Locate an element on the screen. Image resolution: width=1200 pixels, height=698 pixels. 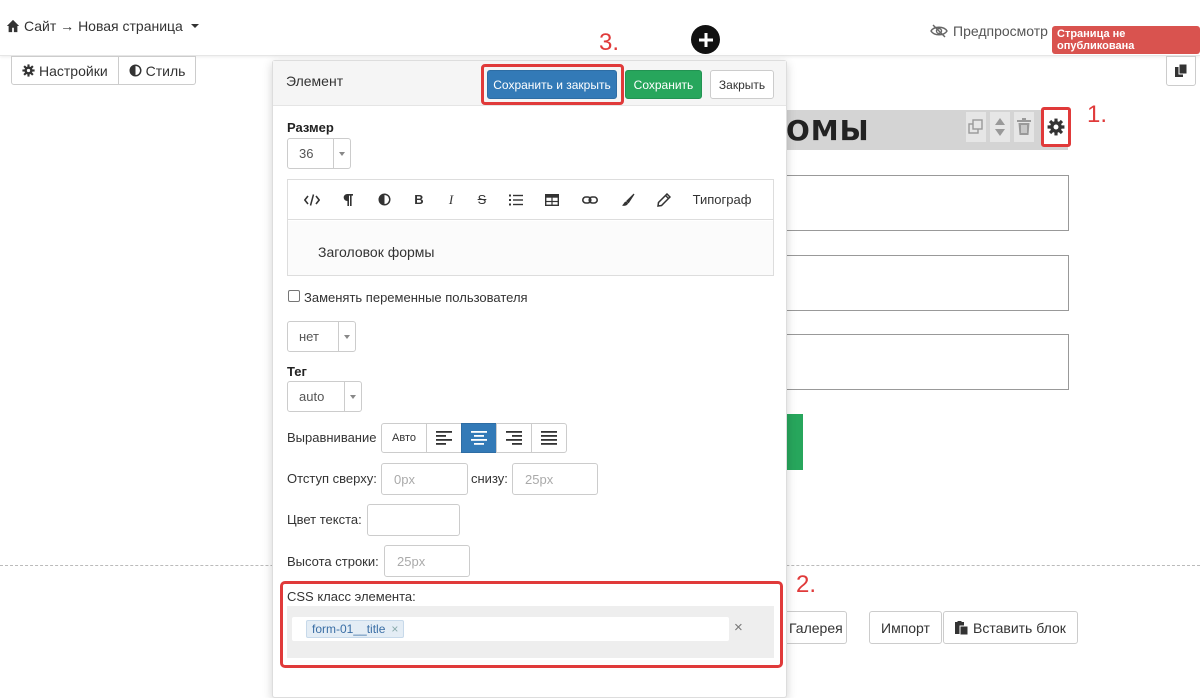
pencil-icon is located at coordinates (664, 199).